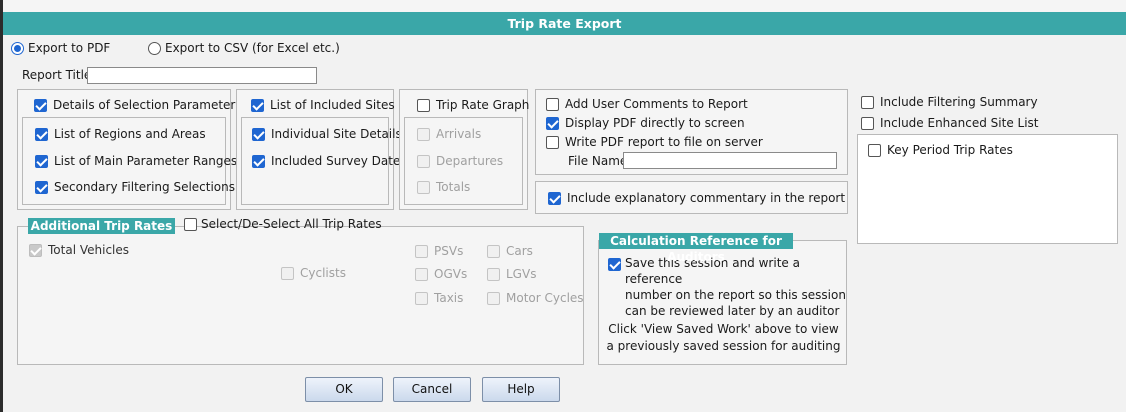 This screenshot has height=412, width=1126. Describe the element at coordinates (423, 187) in the screenshot. I see `totals-checkbox` at that location.